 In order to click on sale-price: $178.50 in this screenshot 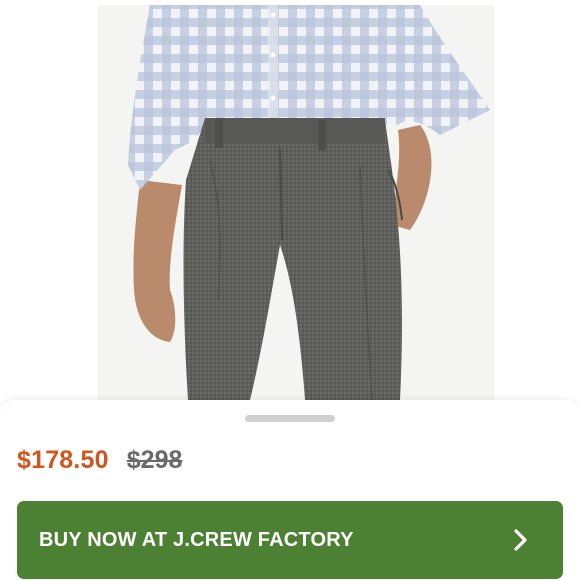, I will do `click(63, 460)`.